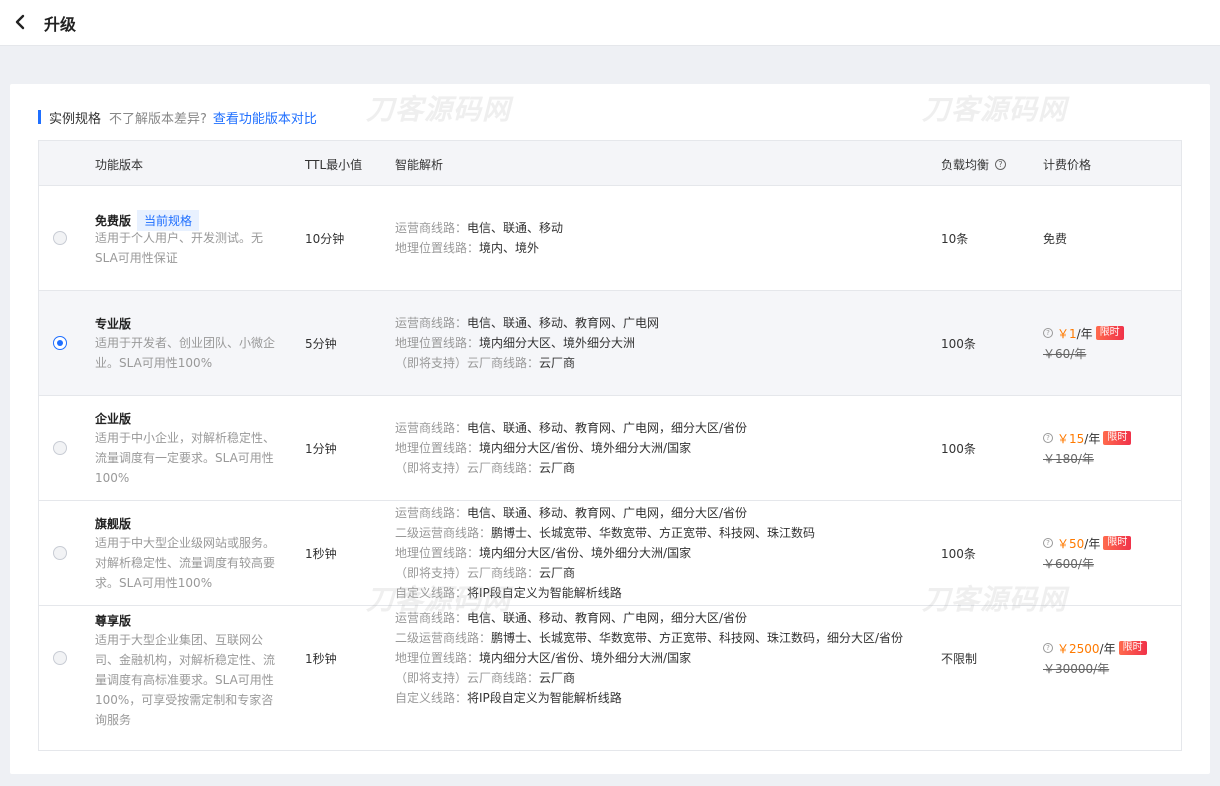 The image size is (1220, 786). Describe the element at coordinates (321, 449) in the screenshot. I see `ttl-value: 1分钟` at that location.